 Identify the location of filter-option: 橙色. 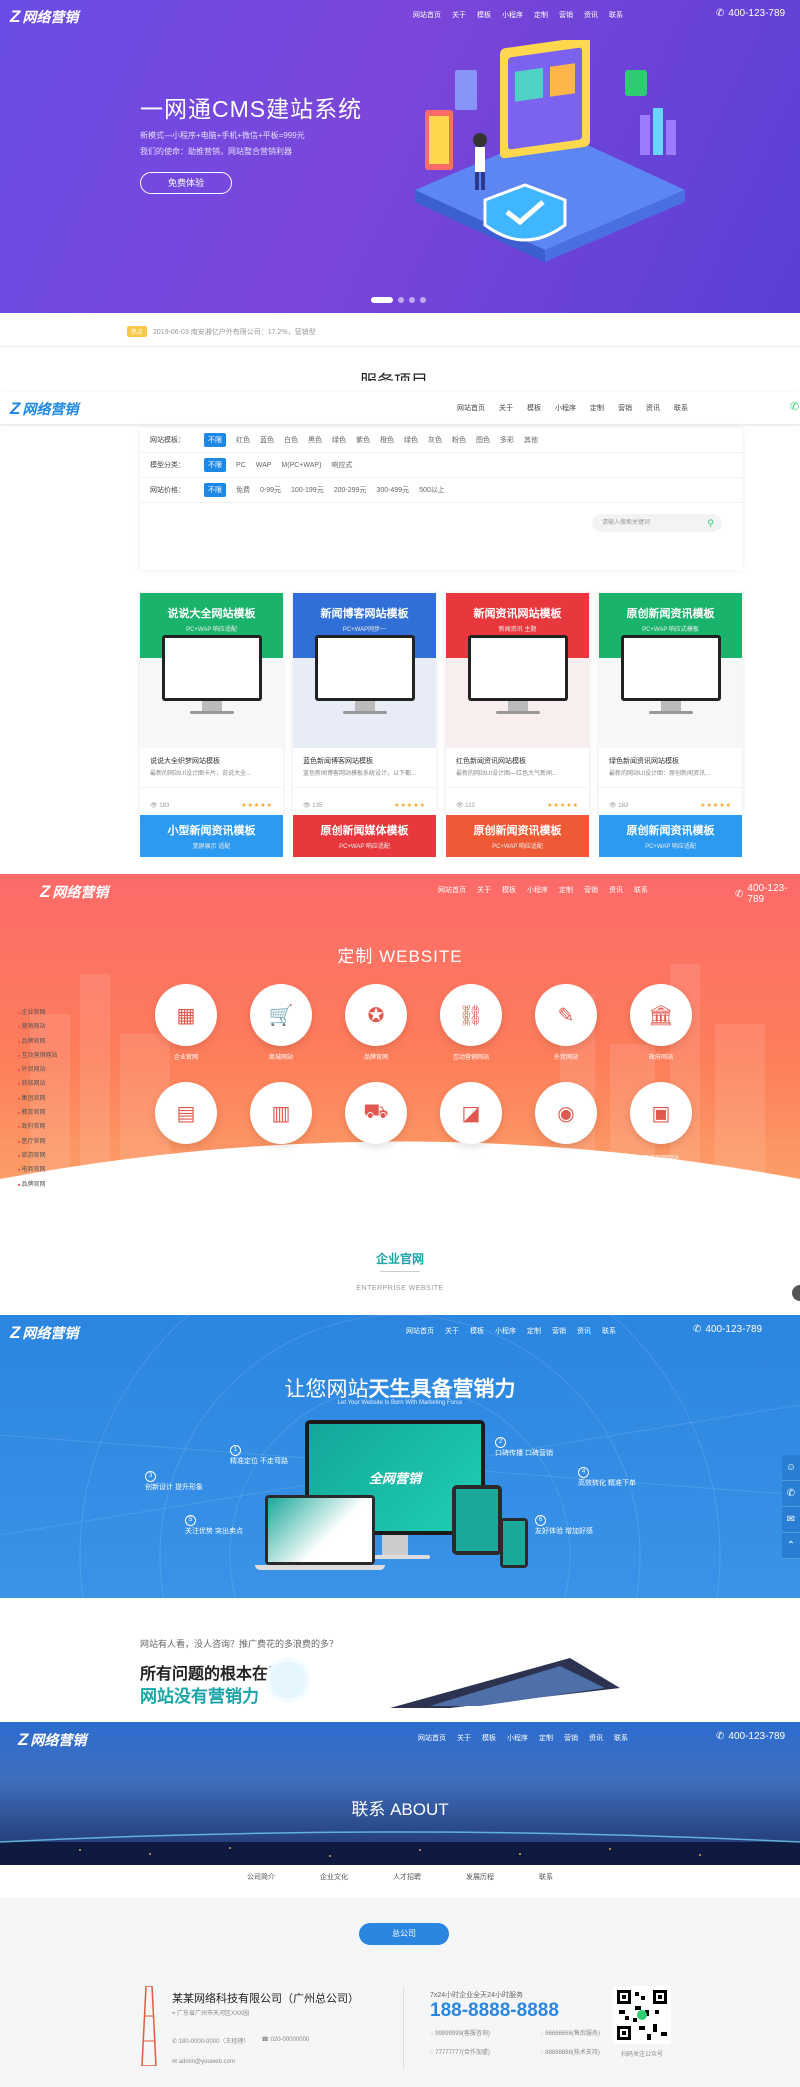
(387, 440).